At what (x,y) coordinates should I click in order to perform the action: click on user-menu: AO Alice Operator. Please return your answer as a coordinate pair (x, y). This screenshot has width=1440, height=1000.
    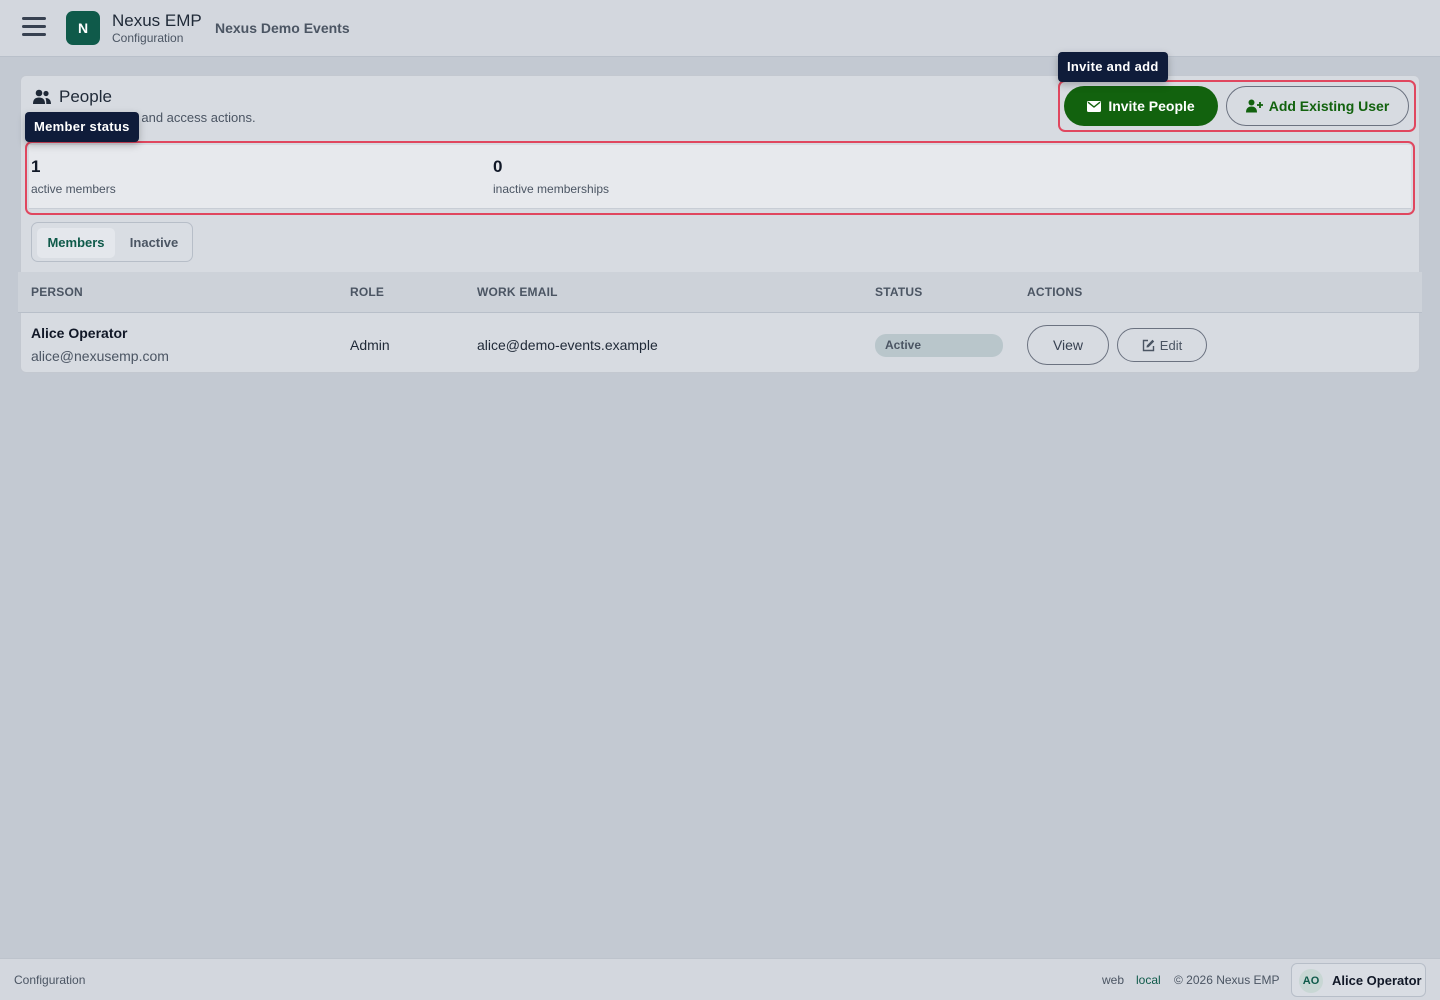
    Looking at the image, I should click on (1358, 980).